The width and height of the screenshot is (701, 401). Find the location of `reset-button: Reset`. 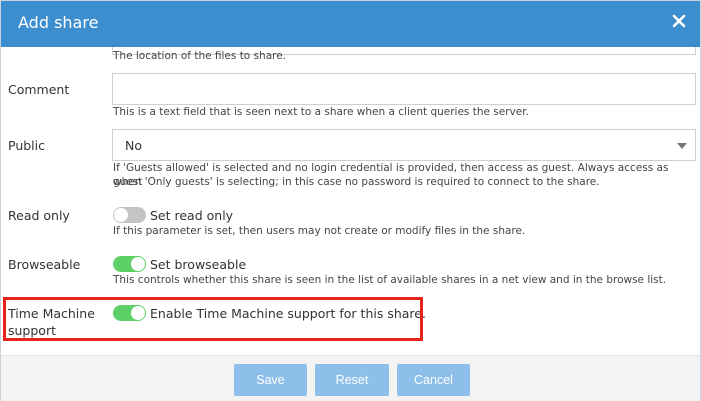

reset-button: Reset is located at coordinates (352, 380).